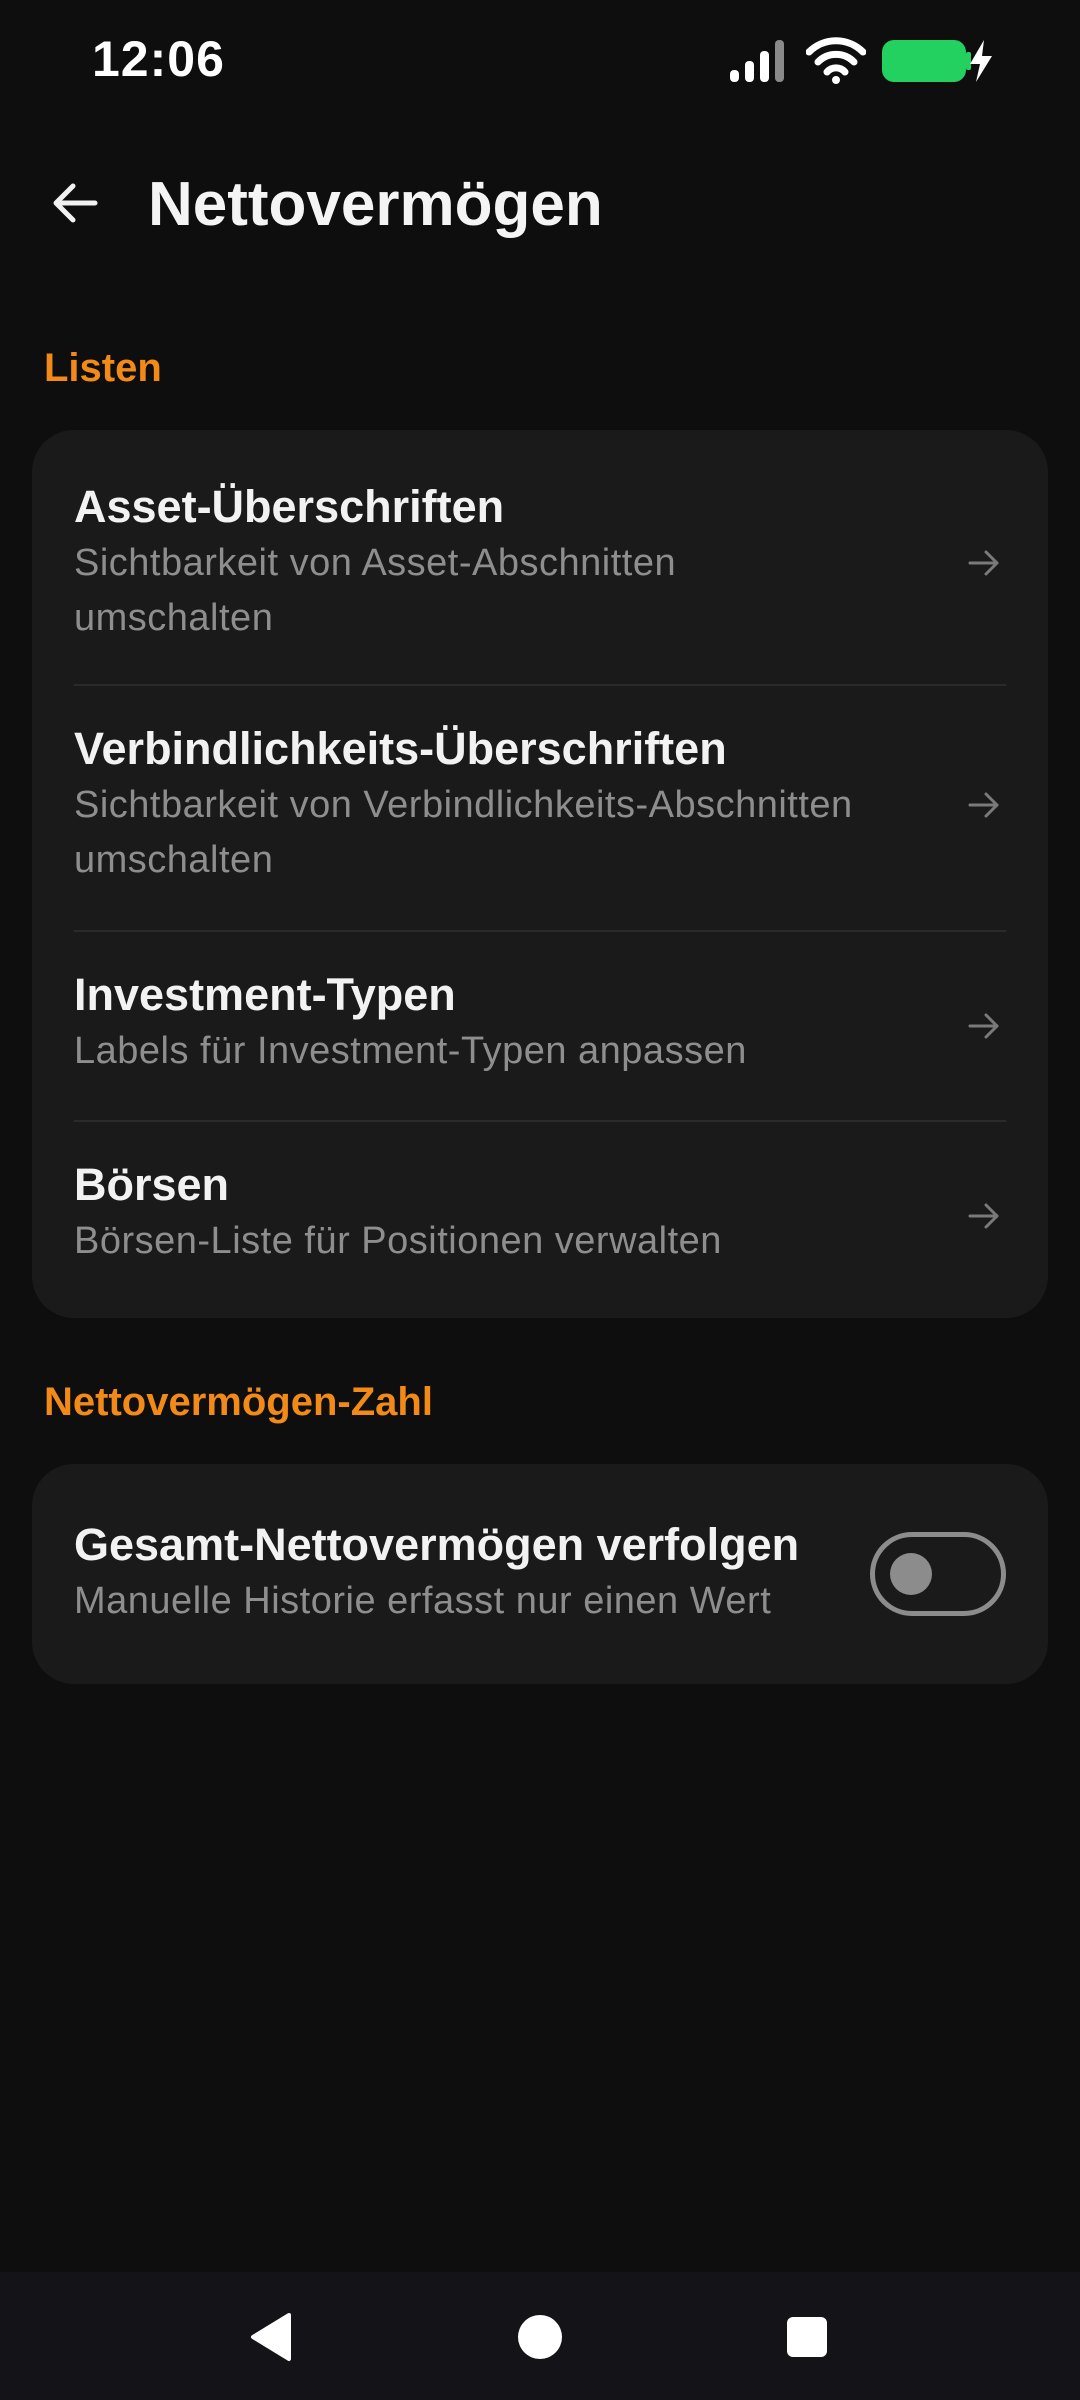 The height and width of the screenshot is (2400, 1080). What do you see at coordinates (410, 1051) in the screenshot?
I see `list-item-subtitle: Labels für Investment-Typen anpassen` at bounding box center [410, 1051].